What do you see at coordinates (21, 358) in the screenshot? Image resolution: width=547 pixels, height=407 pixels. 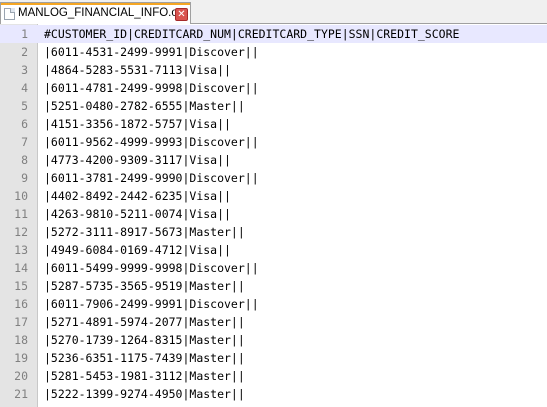 I see `line-number: 19` at bounding box center [21, 358].